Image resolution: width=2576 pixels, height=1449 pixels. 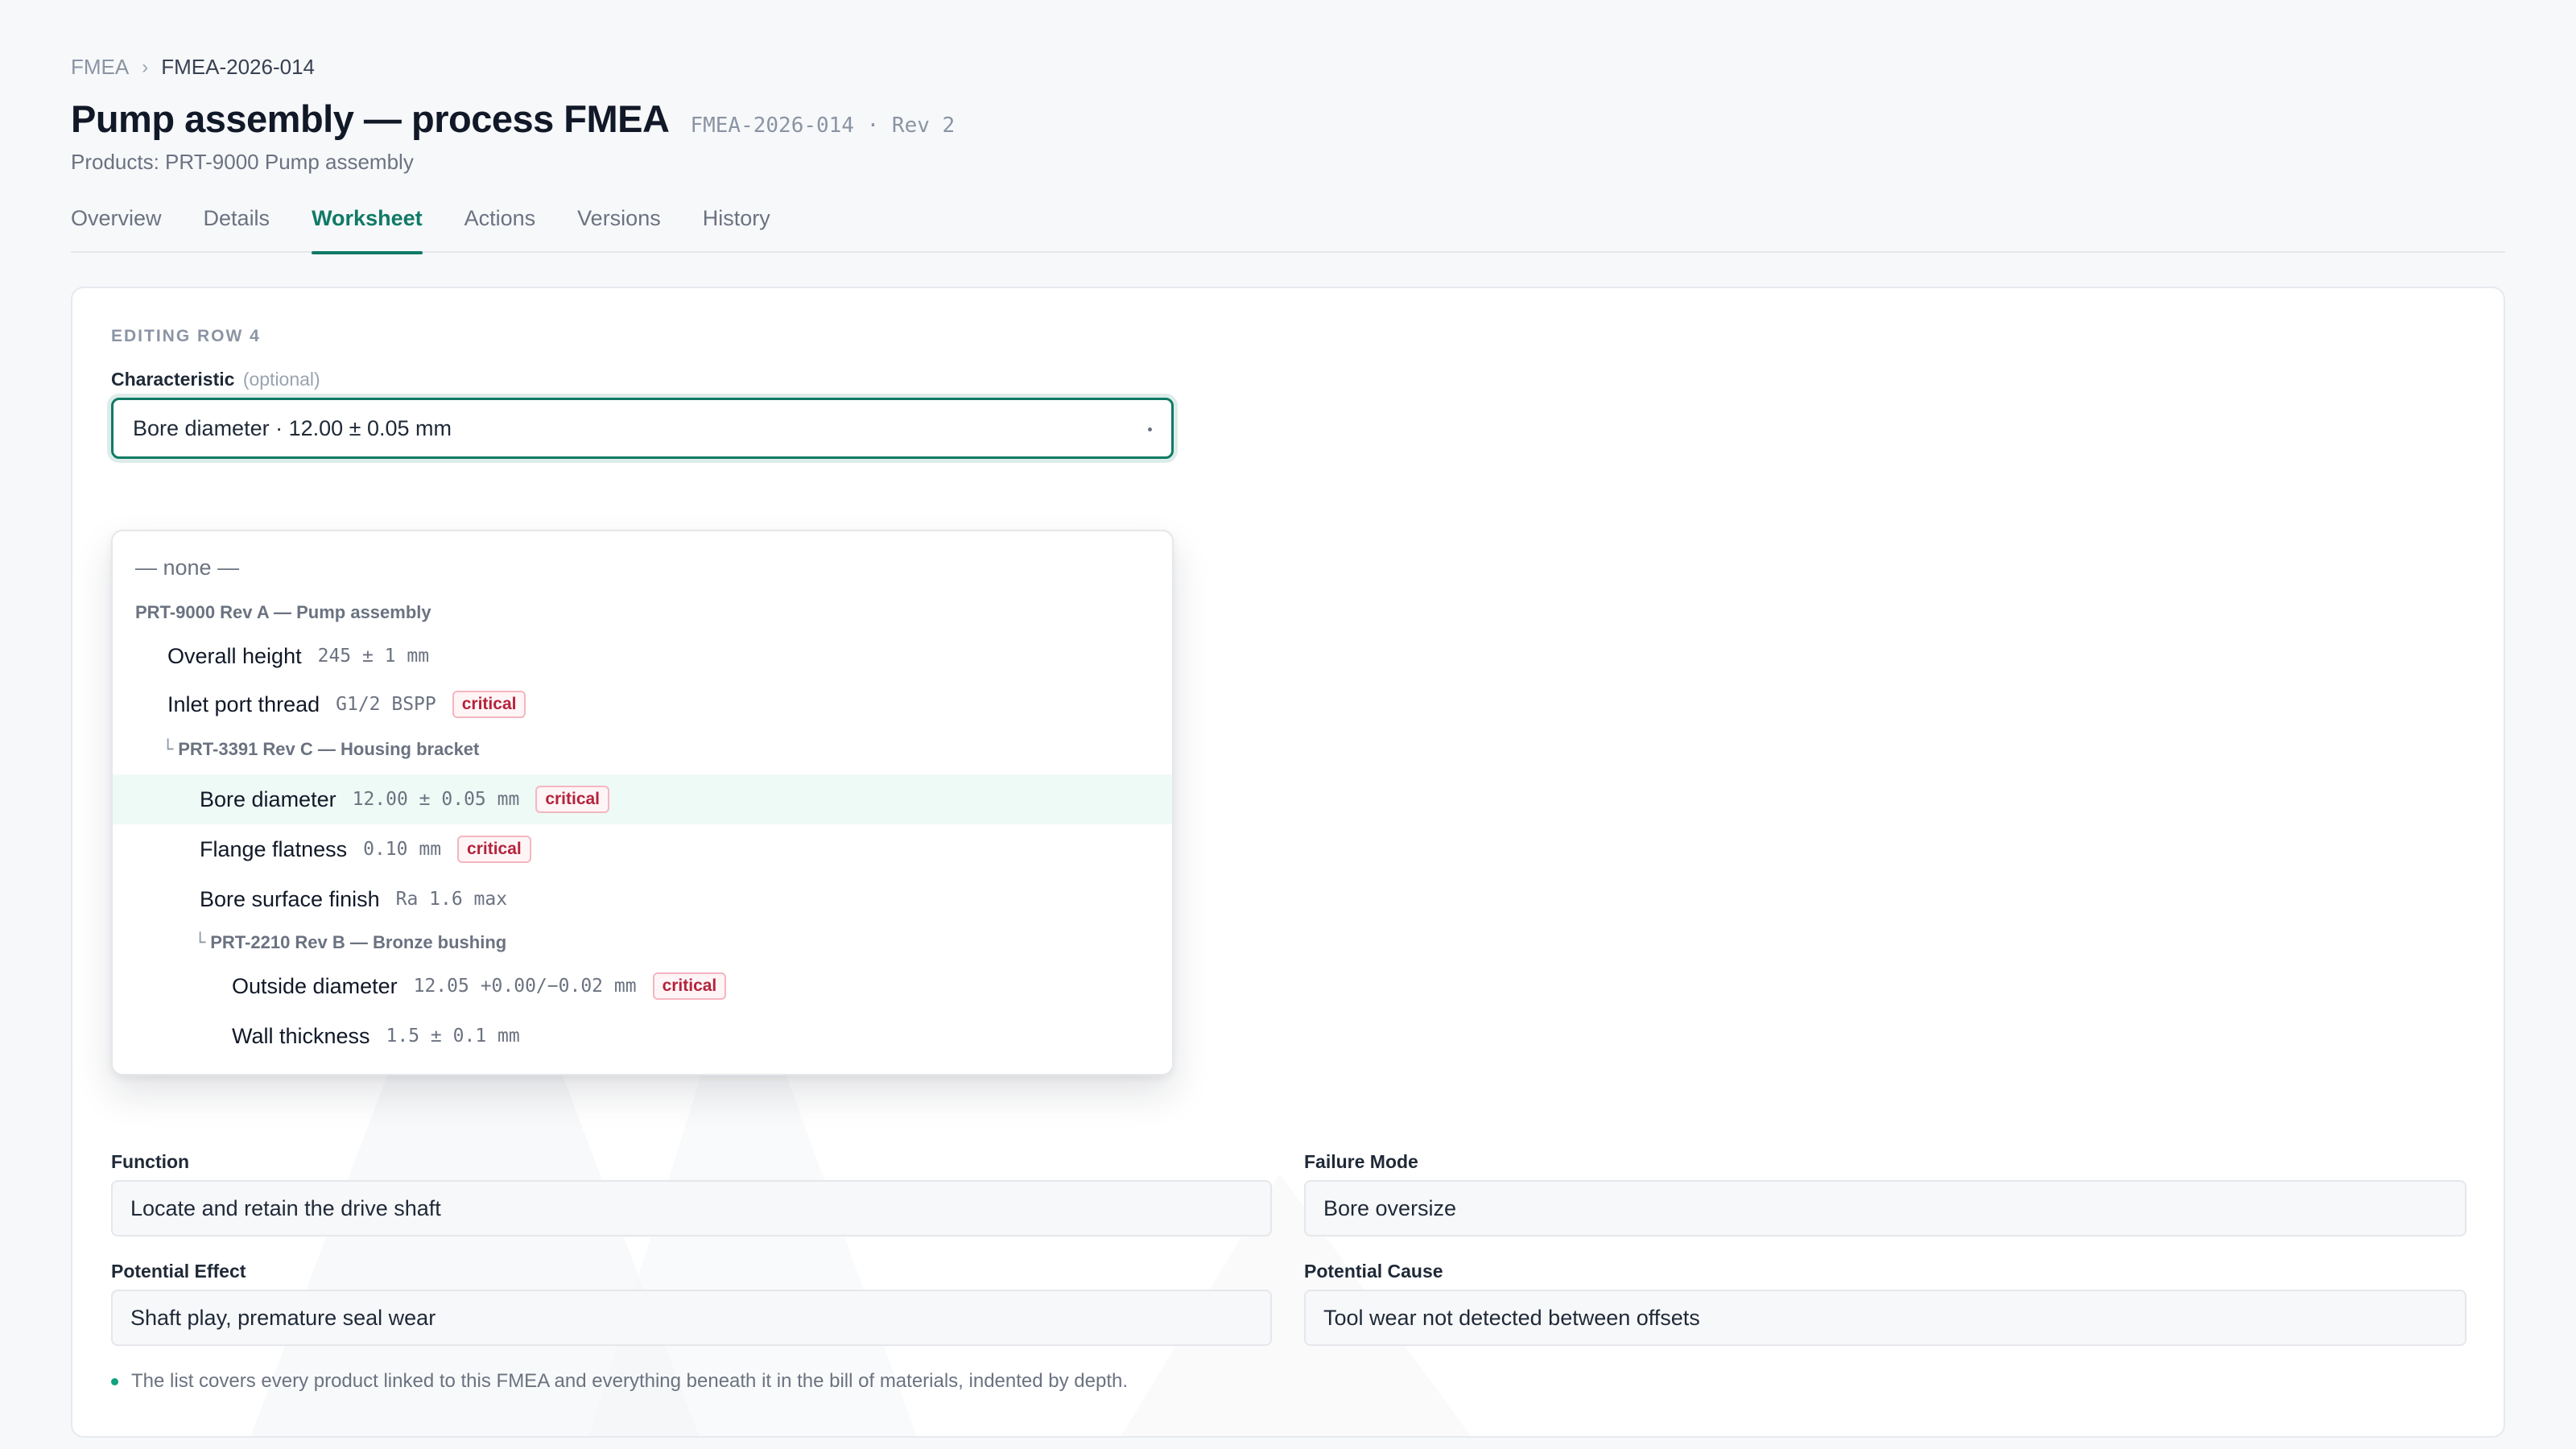 I want to click on option-name: Wall thickness, so click(x=301, y=1035).